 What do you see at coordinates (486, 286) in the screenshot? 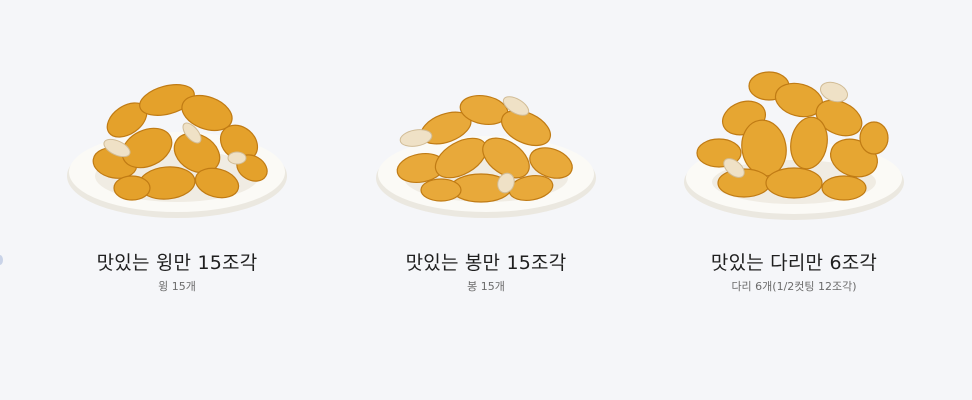
I see `product-description: 봉 15개` at bounding box center [486, 286].